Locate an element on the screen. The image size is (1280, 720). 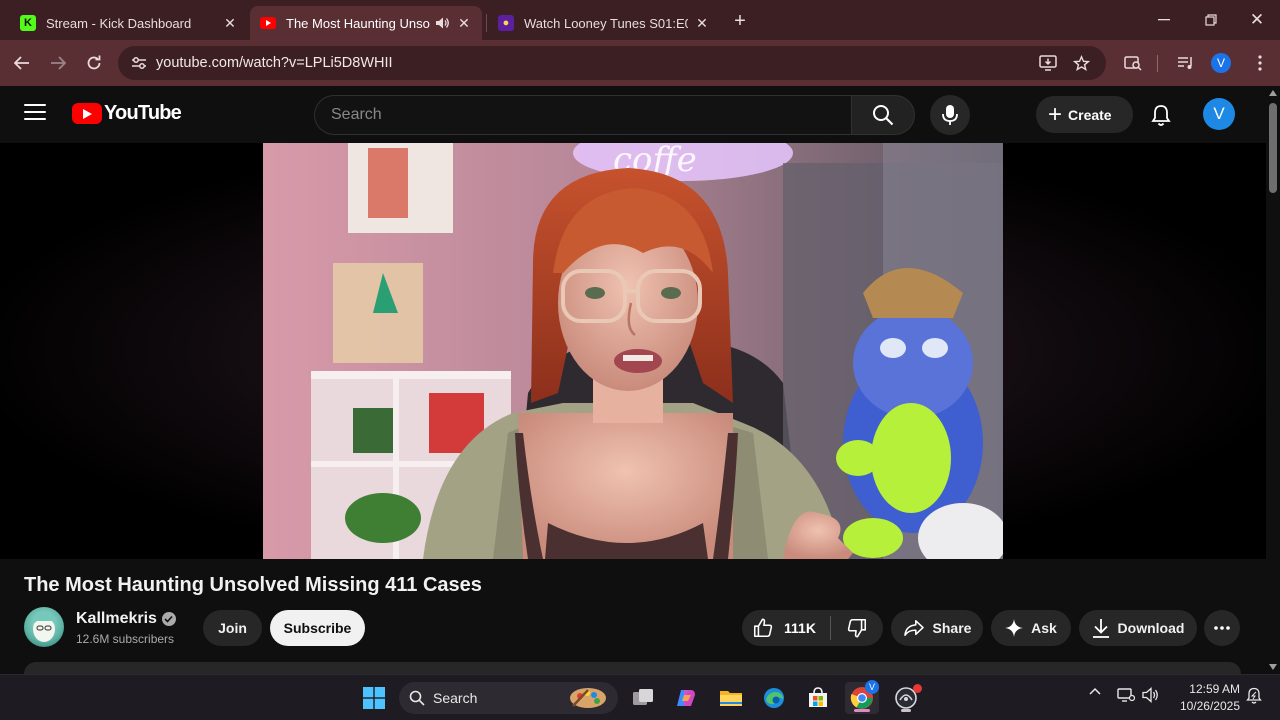
subscriber-count: 12.6M subscribers is located at coordinates (125, 639).